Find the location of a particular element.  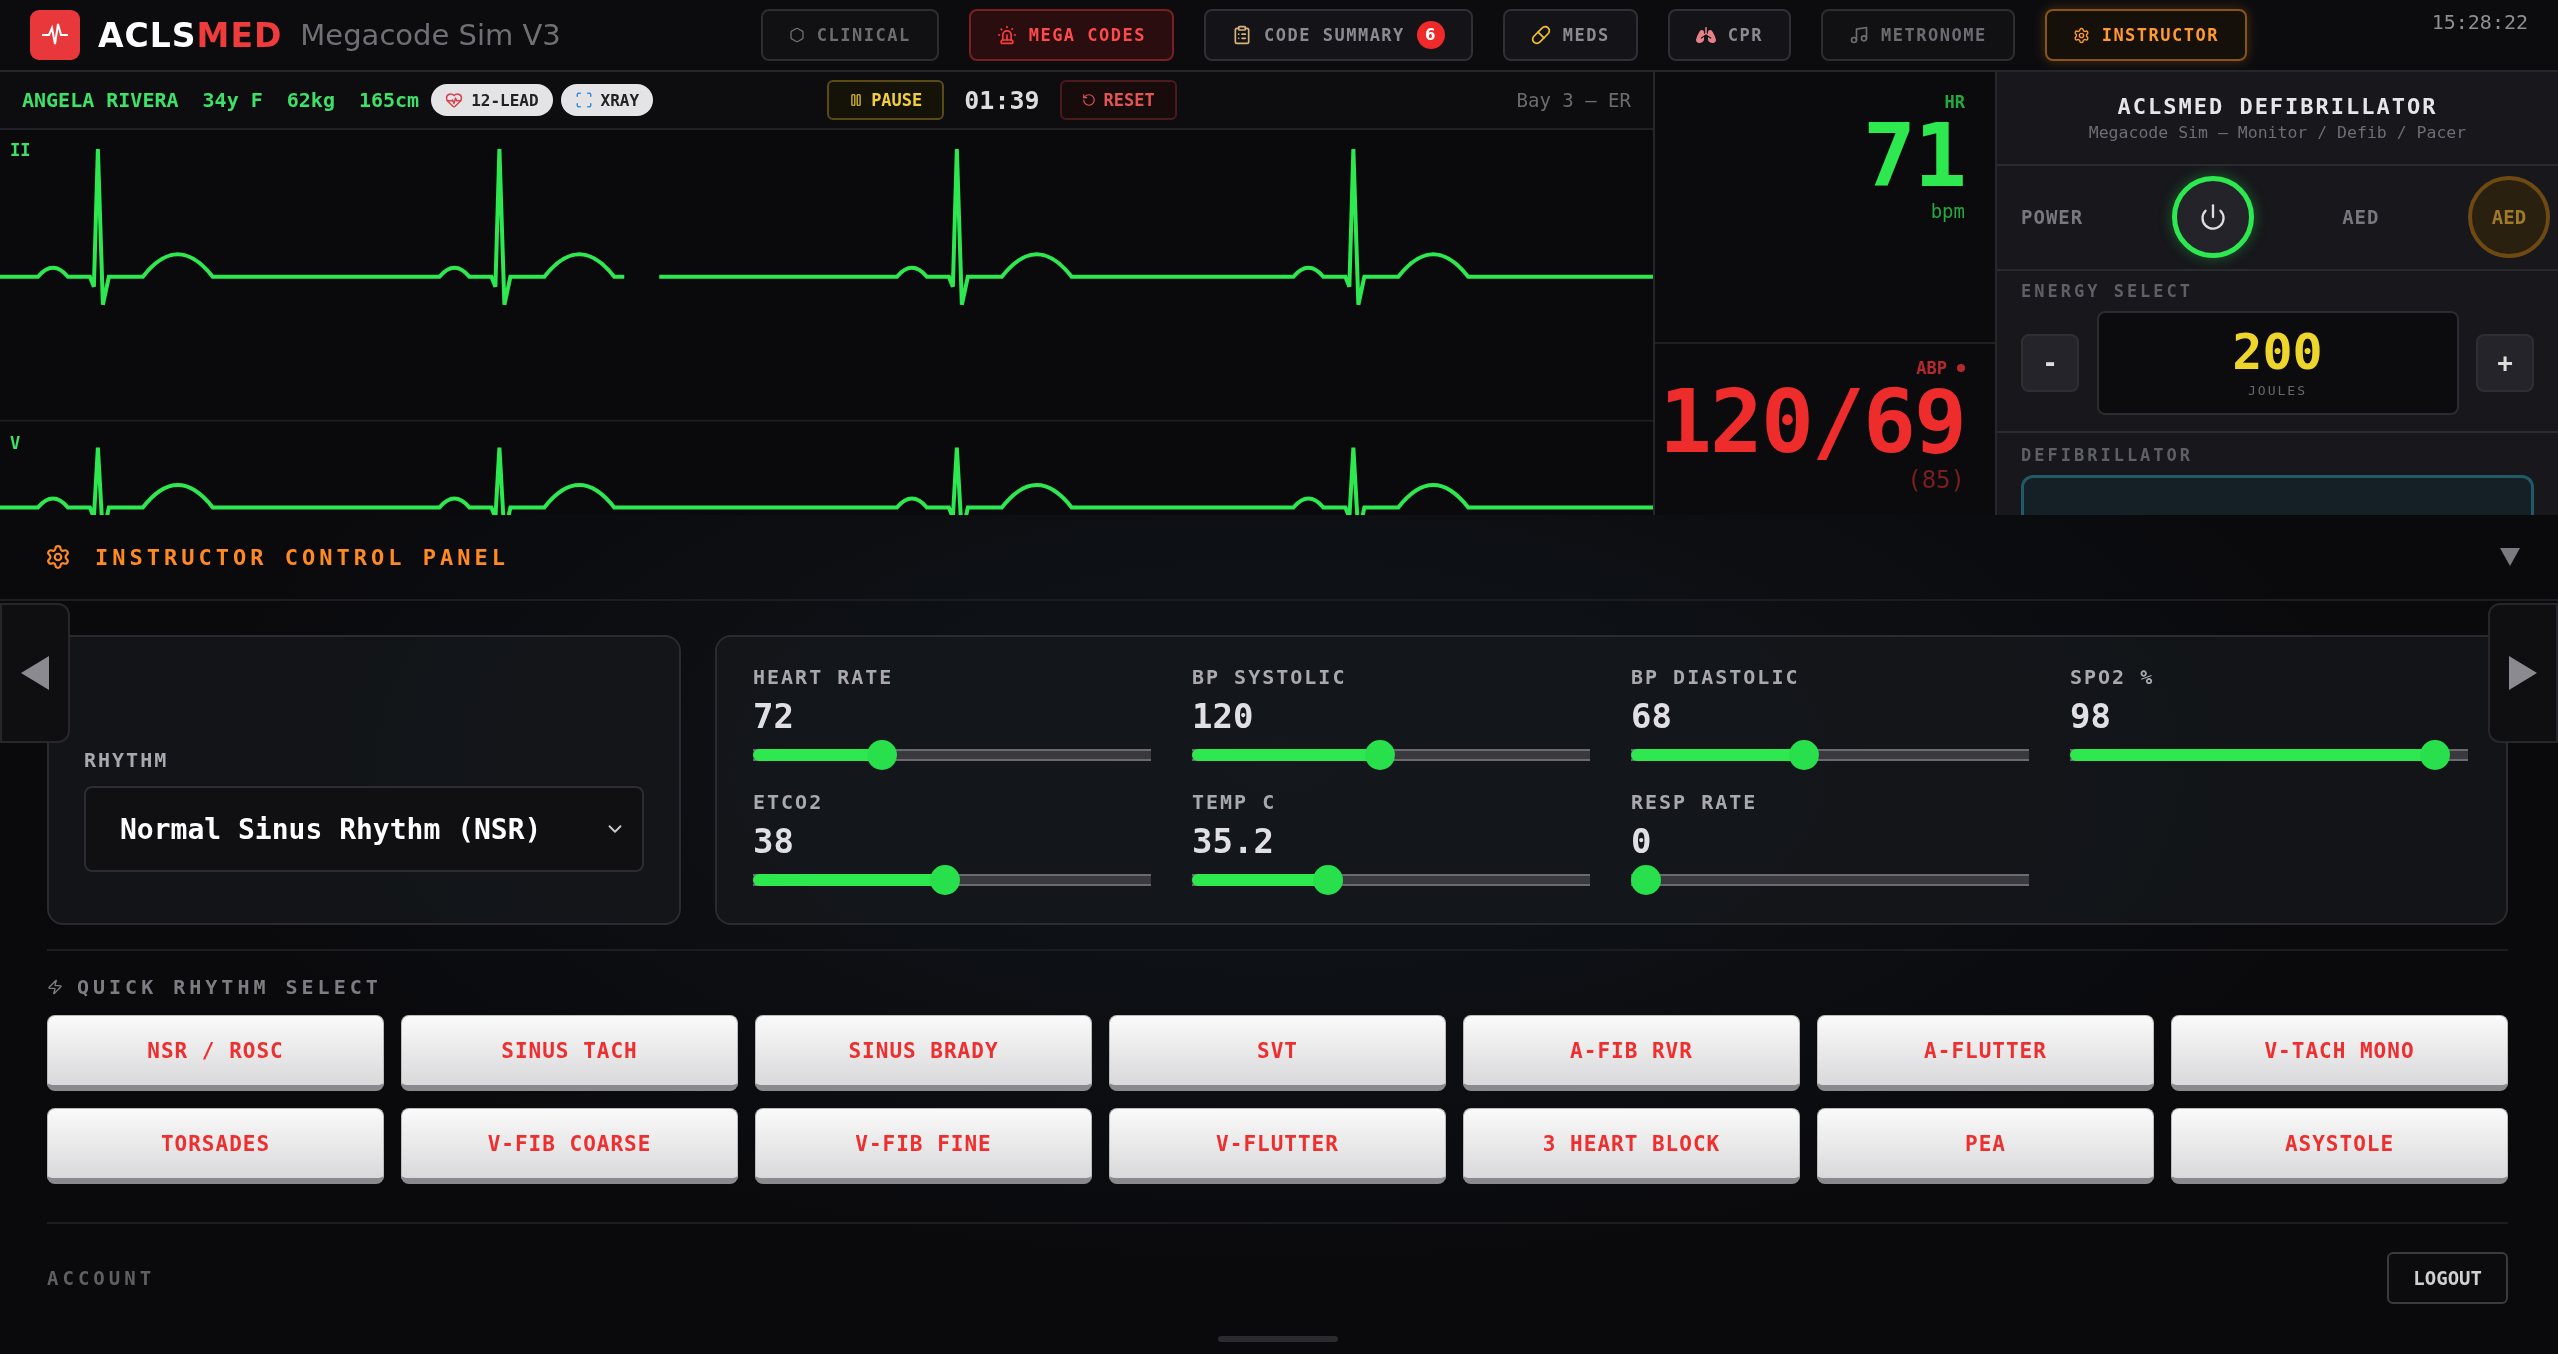

power-icon is located at coordinates (2212, 217).